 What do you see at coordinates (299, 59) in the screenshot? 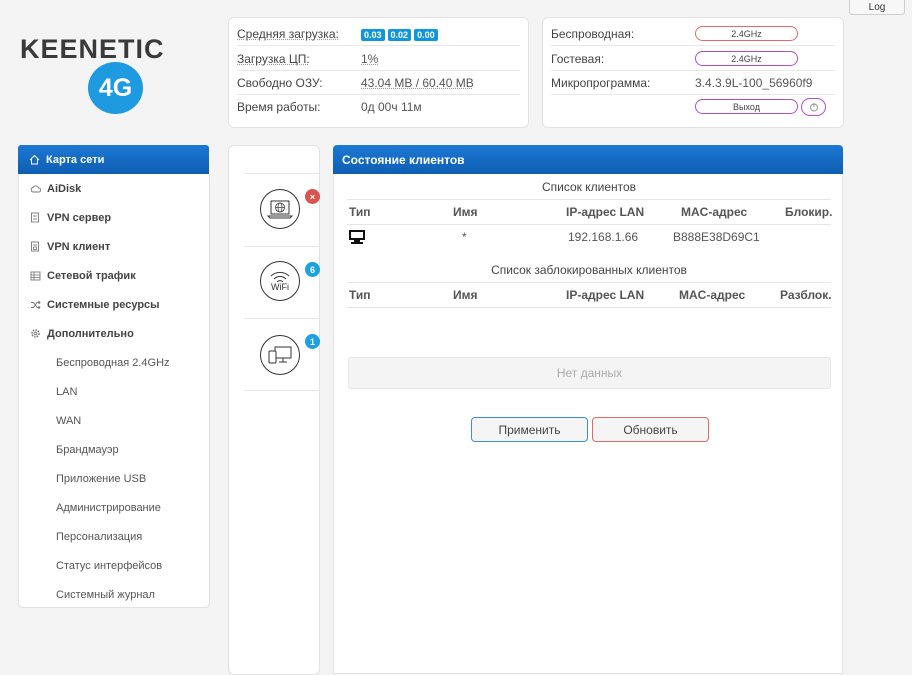
I see `cpu-label: Загрузка ЦП:` at bounding box center [299, 59].